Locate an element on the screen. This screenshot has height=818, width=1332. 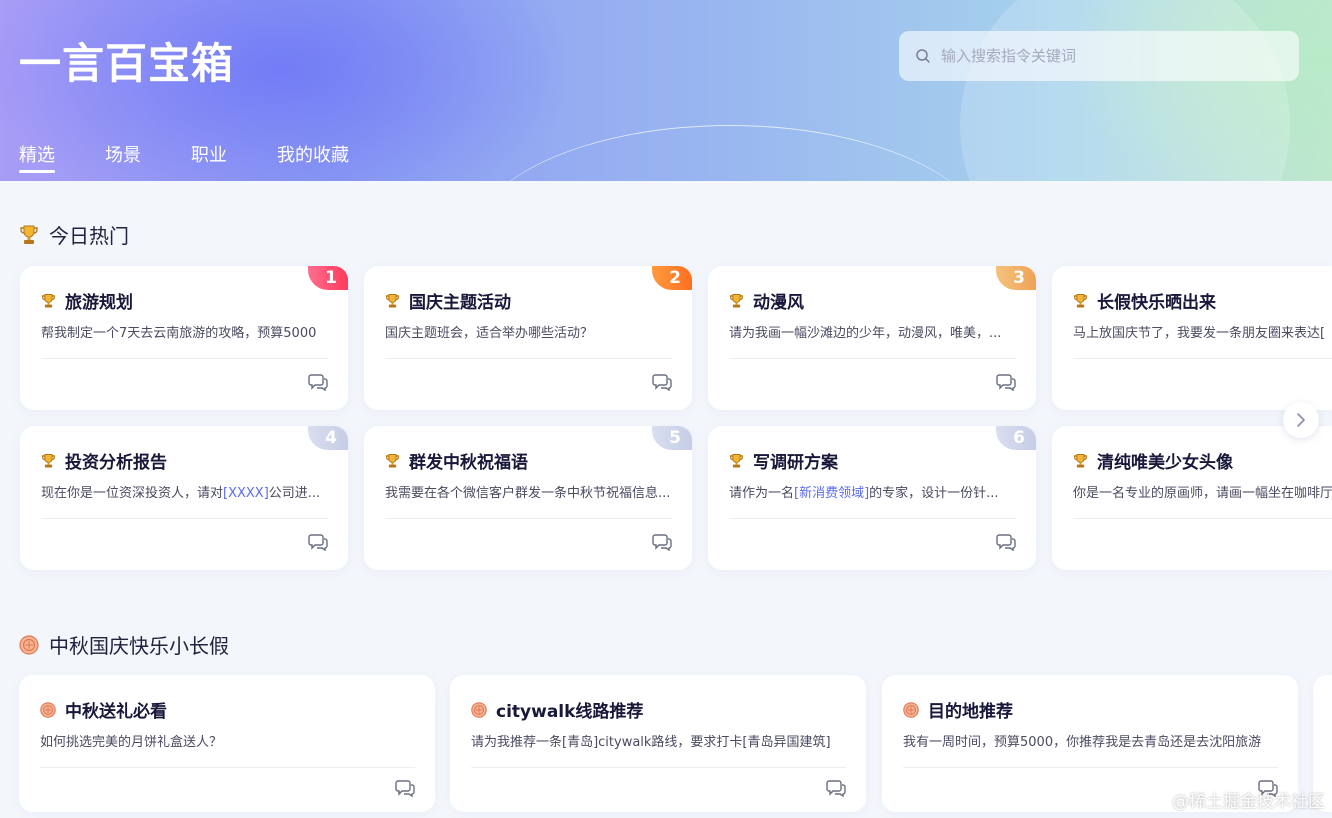
hot-card: 长假快乐晒出来 马上放国庆节了，我要发一条朋友圈来表达[ is located at coordinates (1192, 338).